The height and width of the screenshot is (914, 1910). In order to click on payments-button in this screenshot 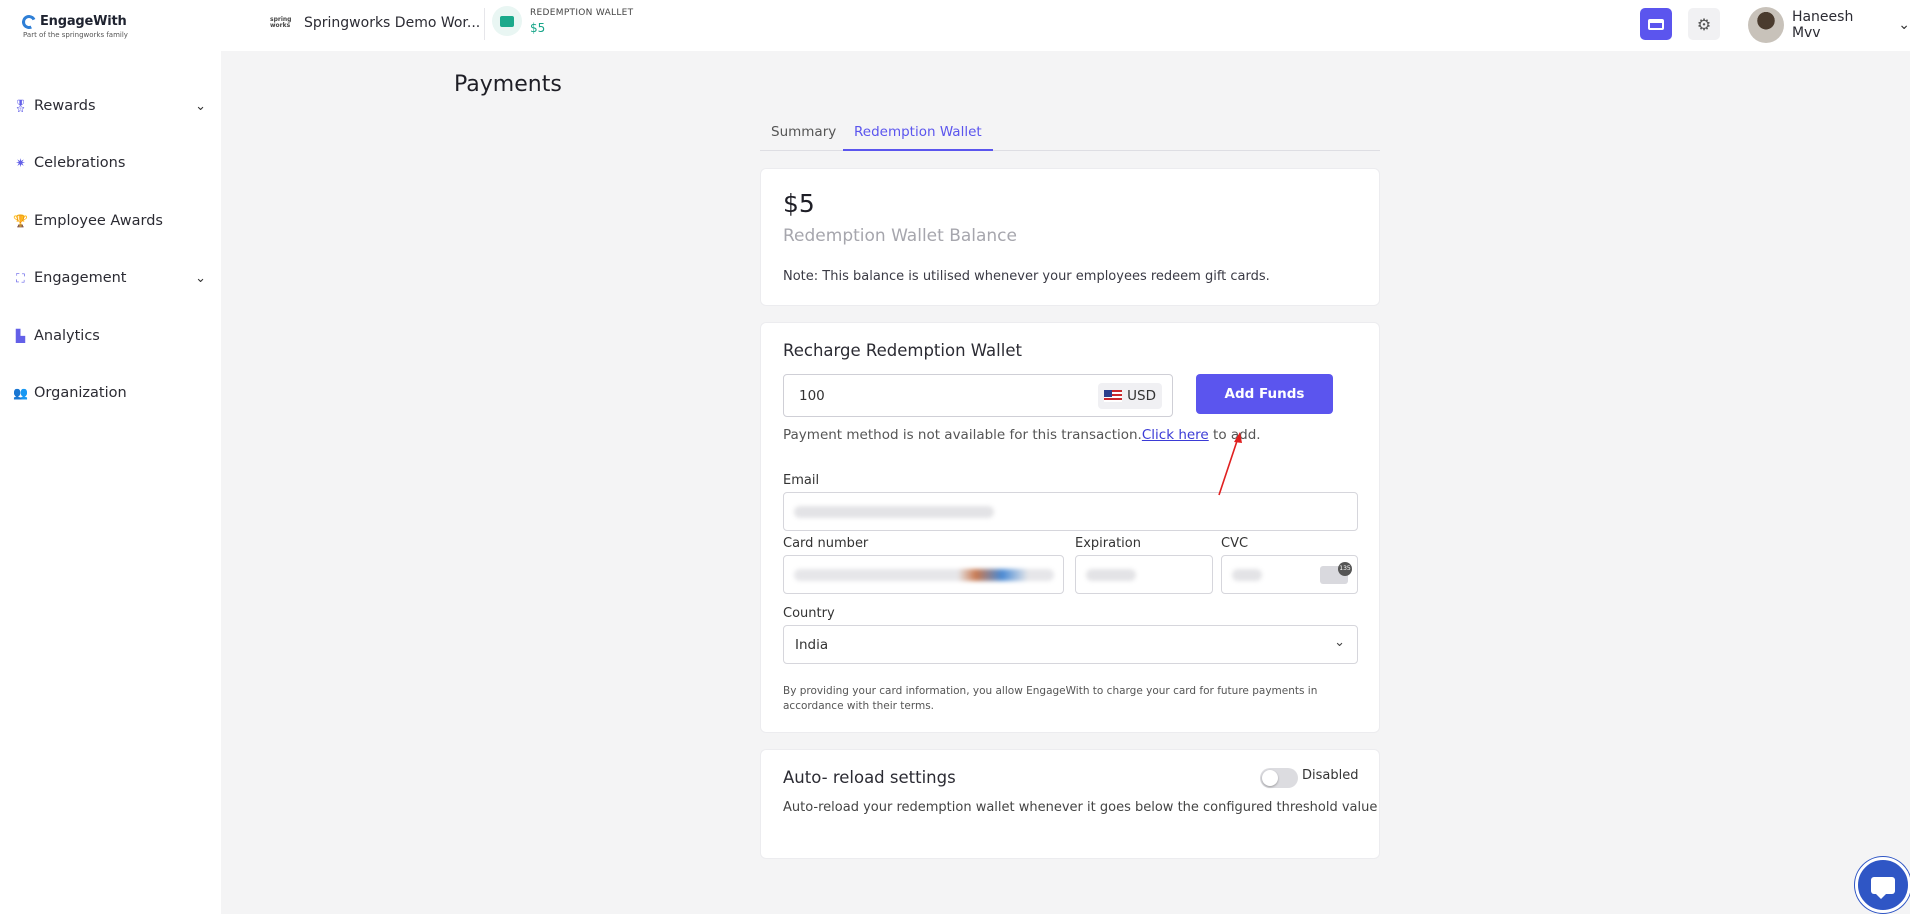, I will do `click(1656, 24)`.